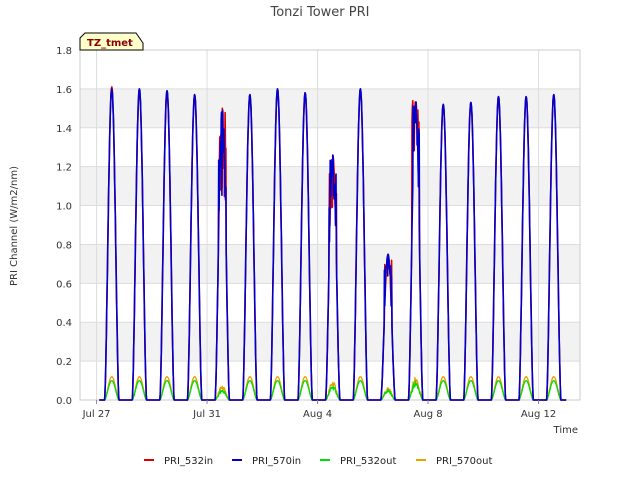 This screenshot has height=480, width=640. I want to click on y-axis-ticks: 0.0 0.2 0.4 0.6 0.8 1.0 1.2 1.4 1.6 1.8, so click(64, 226).